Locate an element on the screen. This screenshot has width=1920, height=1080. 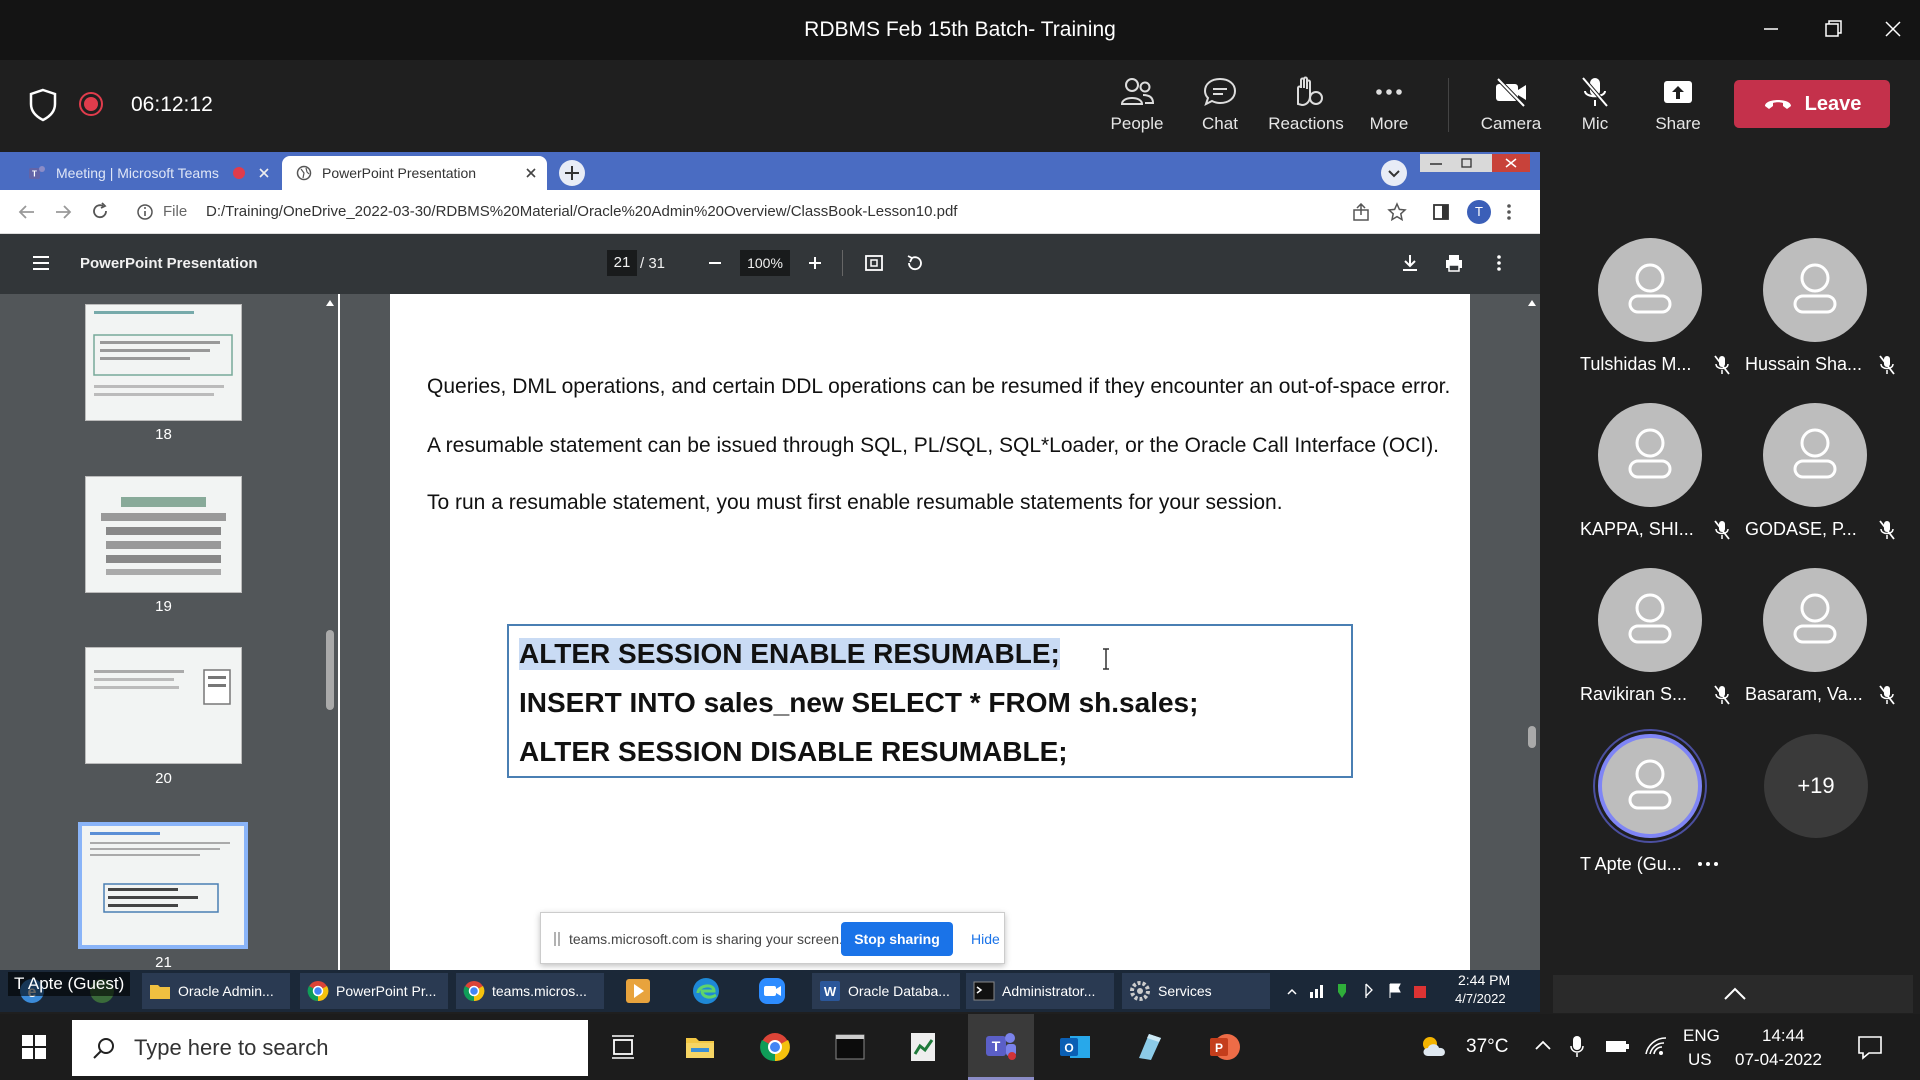
side-panel-icon is located at coordinates (1441, 212).